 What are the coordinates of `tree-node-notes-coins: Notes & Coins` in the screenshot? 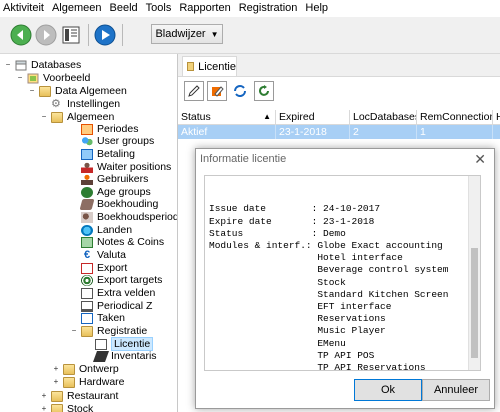 It's located at (122, 242).